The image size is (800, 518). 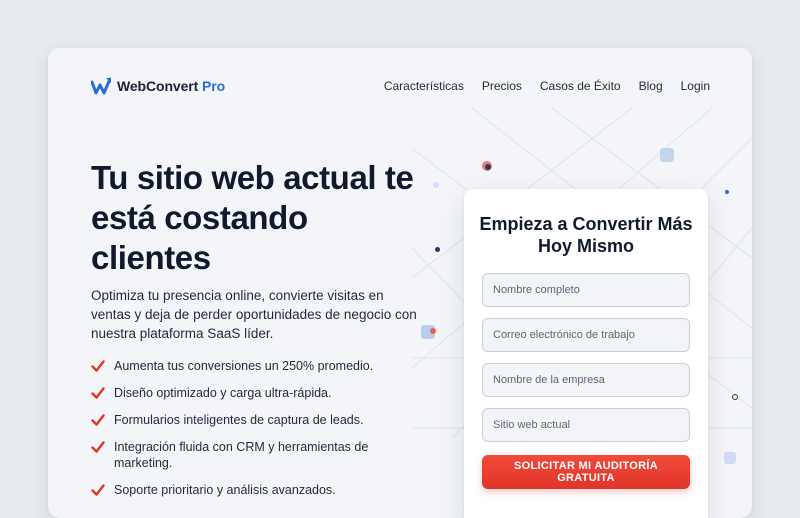 I want to click on nav-link-login: Login, so click(x=695, y=86).